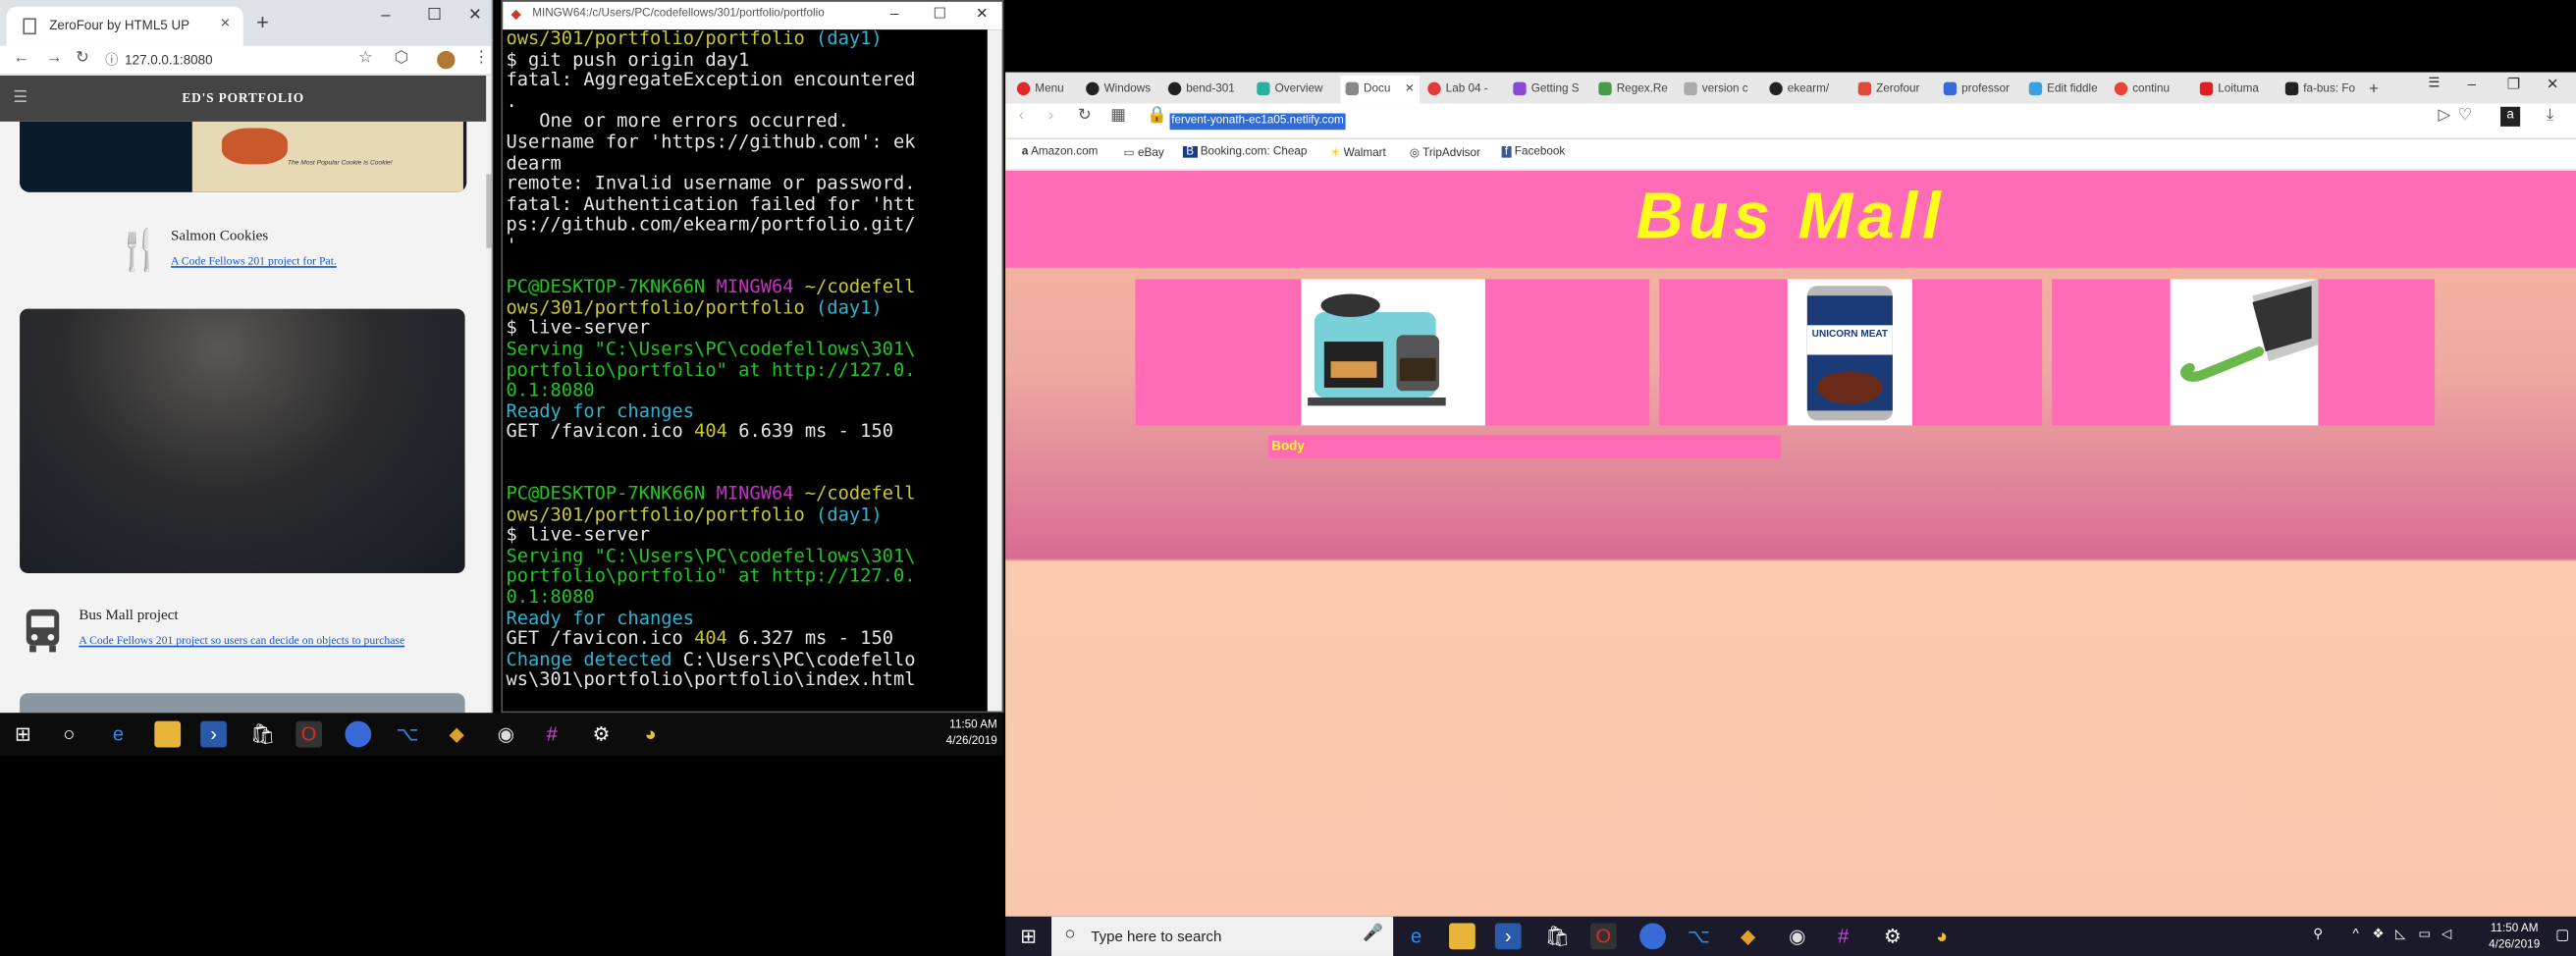 The height and width of the screenshot is (956, 2576). What do you see at coordinates (1463, 89) in the screenshot?
I see `tab-lab04: Lab 04 -` at bounding box center [1463, 89].